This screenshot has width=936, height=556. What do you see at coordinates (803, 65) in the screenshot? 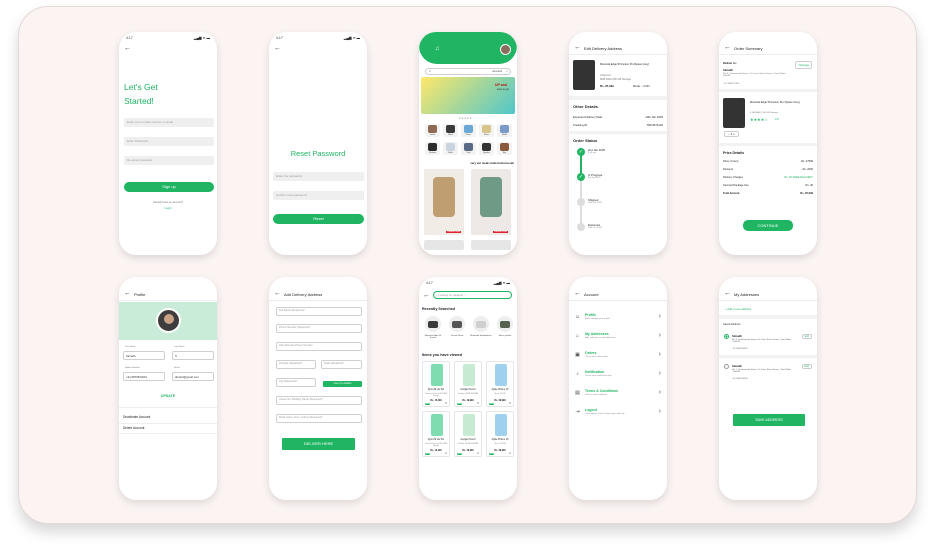
I see `change-address-button: Change` at bounding box center [803, 65].